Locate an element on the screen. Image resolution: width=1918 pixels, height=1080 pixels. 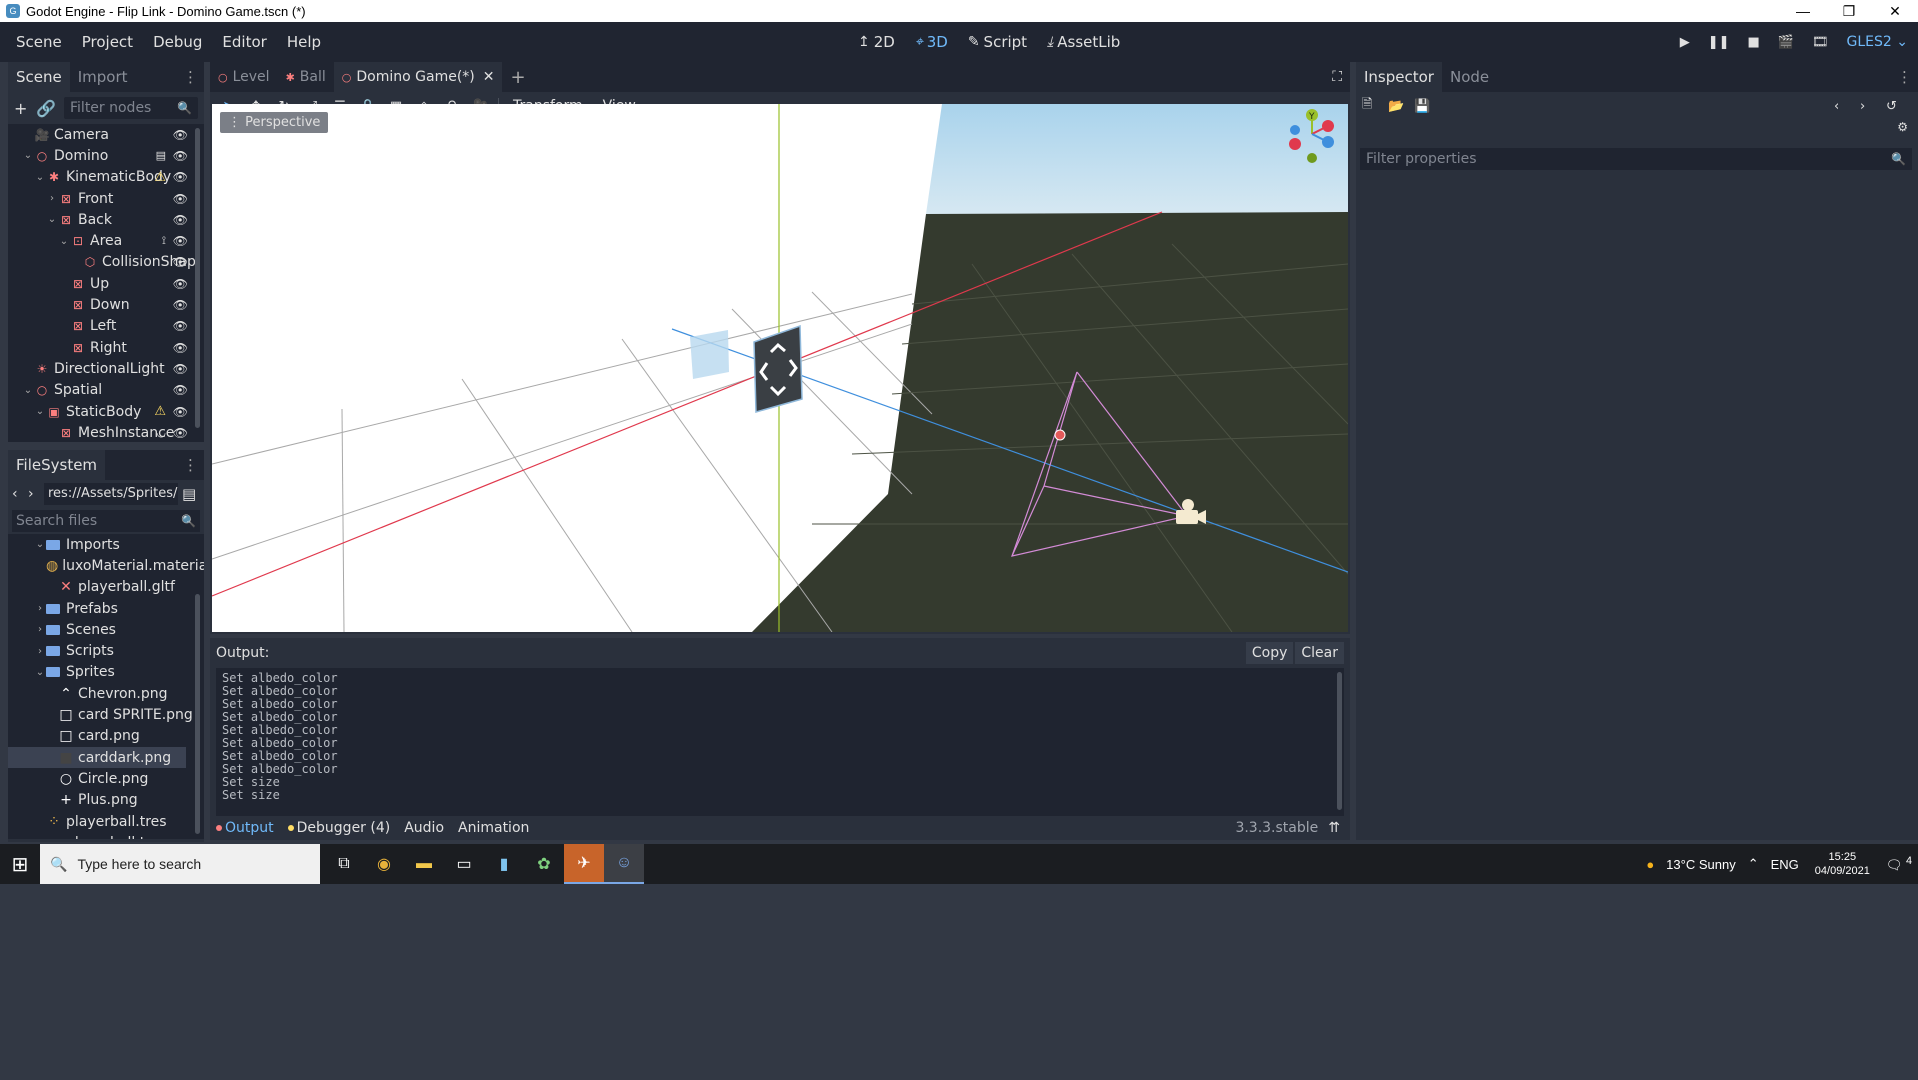
bottom-tab-audio: Audio is located at coordinates (424, 828).